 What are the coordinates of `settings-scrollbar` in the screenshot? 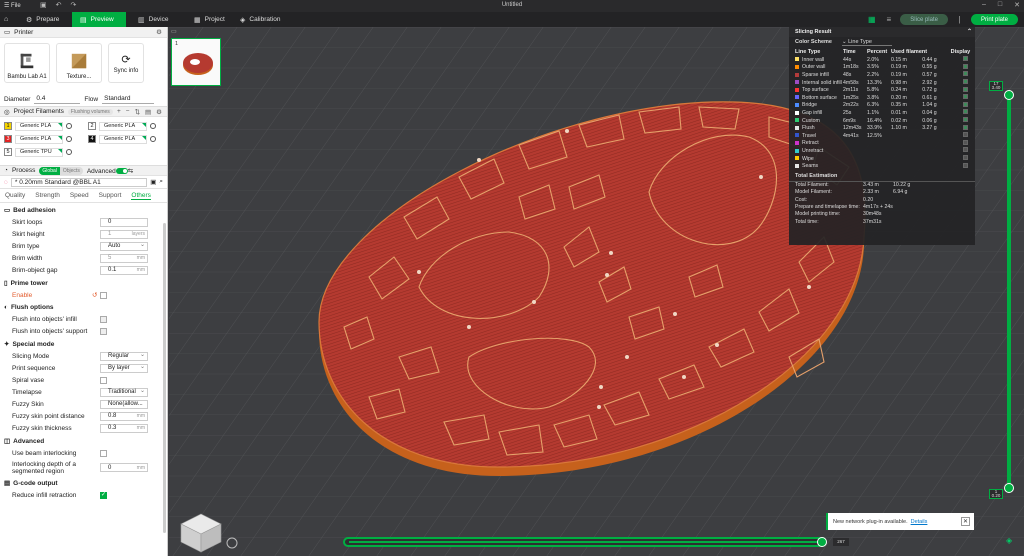 It's located at (164, 378).